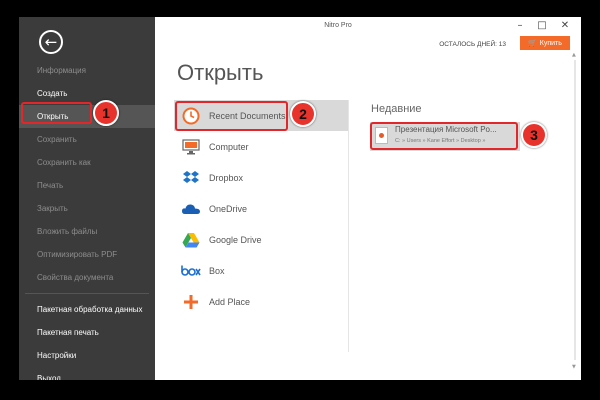 Image resolution: width=600 pixels, height=400 pixels. What do you see at coordinates (534, 135) in the screenshot?
I see `callout-badge-3: 3` at bounding box center [534, 135].